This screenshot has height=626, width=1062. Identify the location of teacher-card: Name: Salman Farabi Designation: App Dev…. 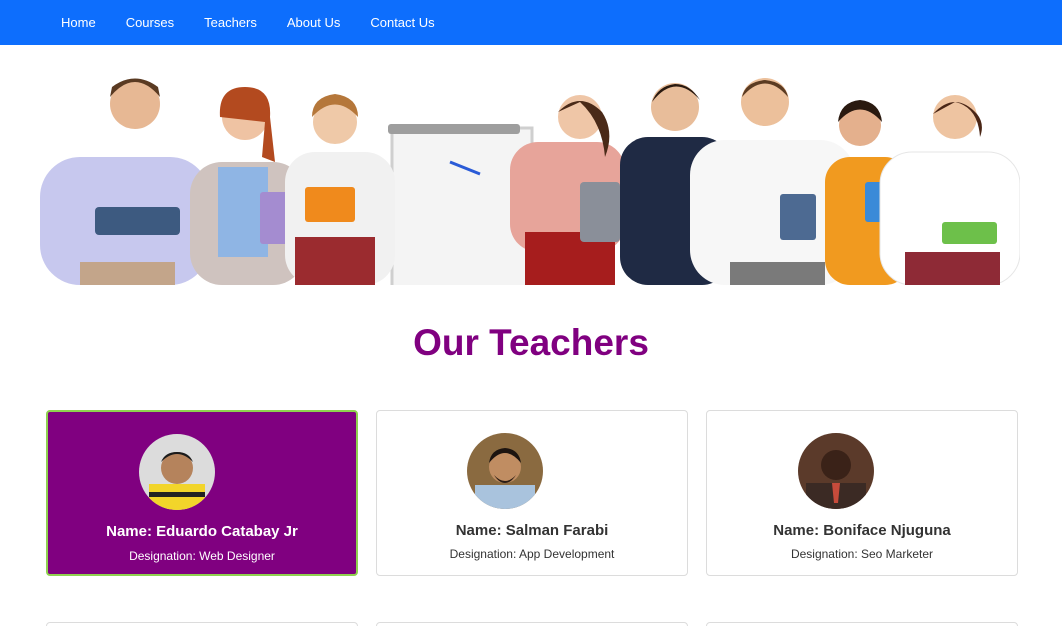
(532, 493).